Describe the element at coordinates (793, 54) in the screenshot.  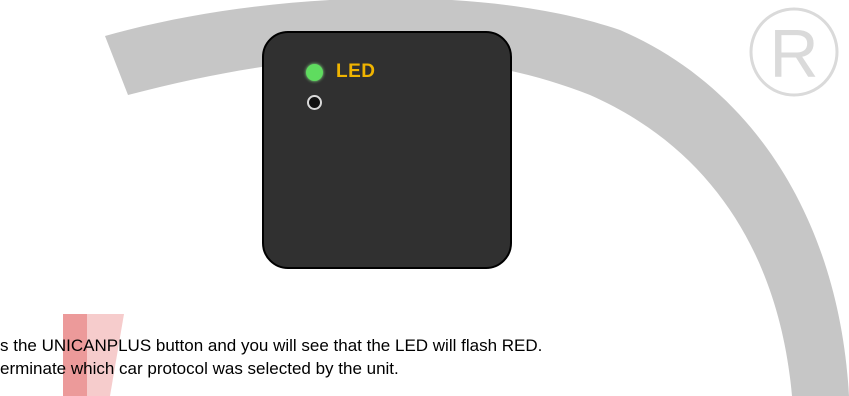
I see `registered-mark-letter: R` at that location.